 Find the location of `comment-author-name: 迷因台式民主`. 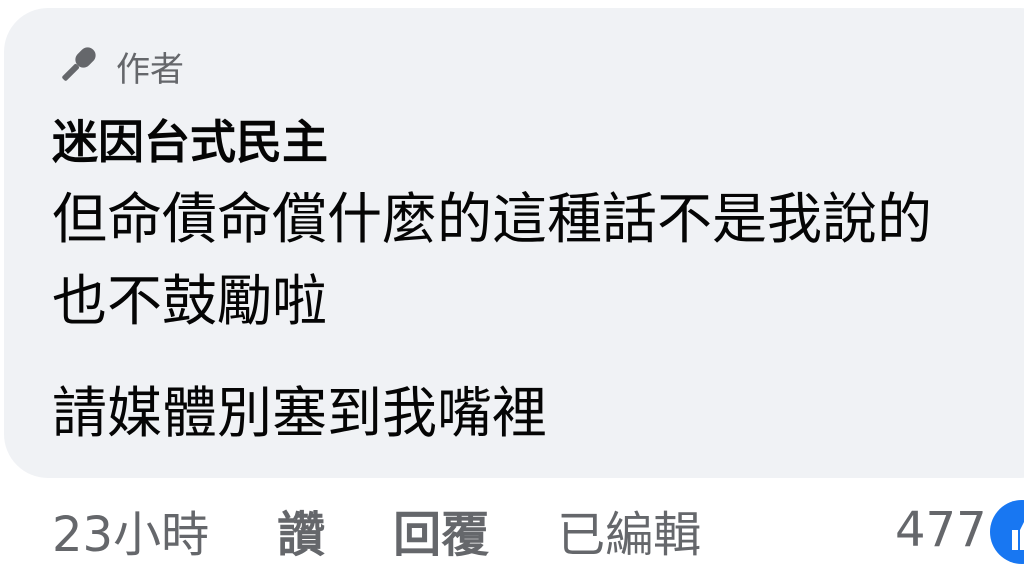

comment-author-name: 迷因台式民主 is located at coordinates (190, 142).